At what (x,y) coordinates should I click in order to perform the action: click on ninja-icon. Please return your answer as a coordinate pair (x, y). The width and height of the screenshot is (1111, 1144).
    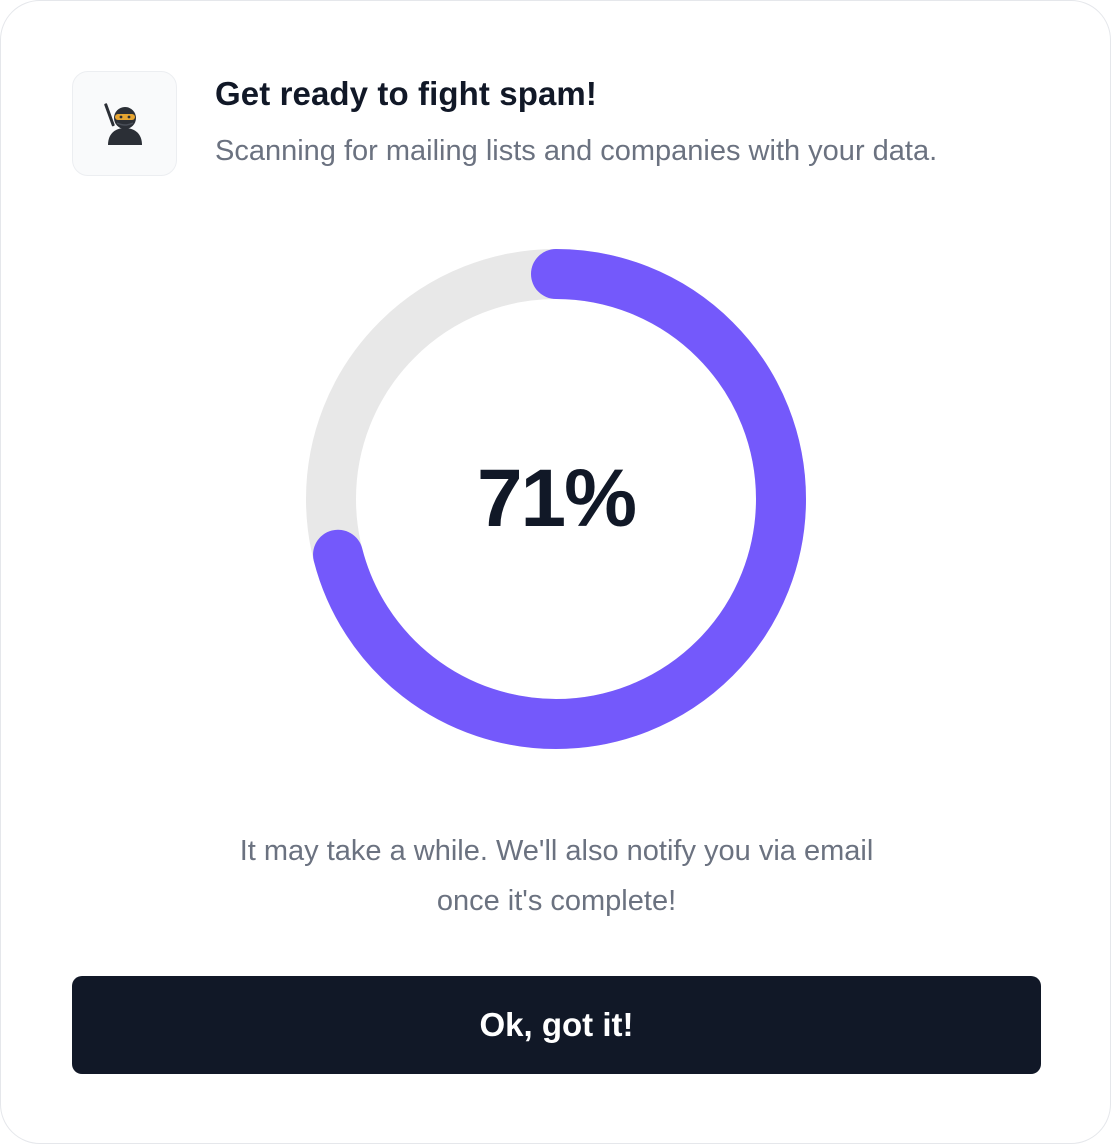
    Looking at the image, I should click on (122, 123).